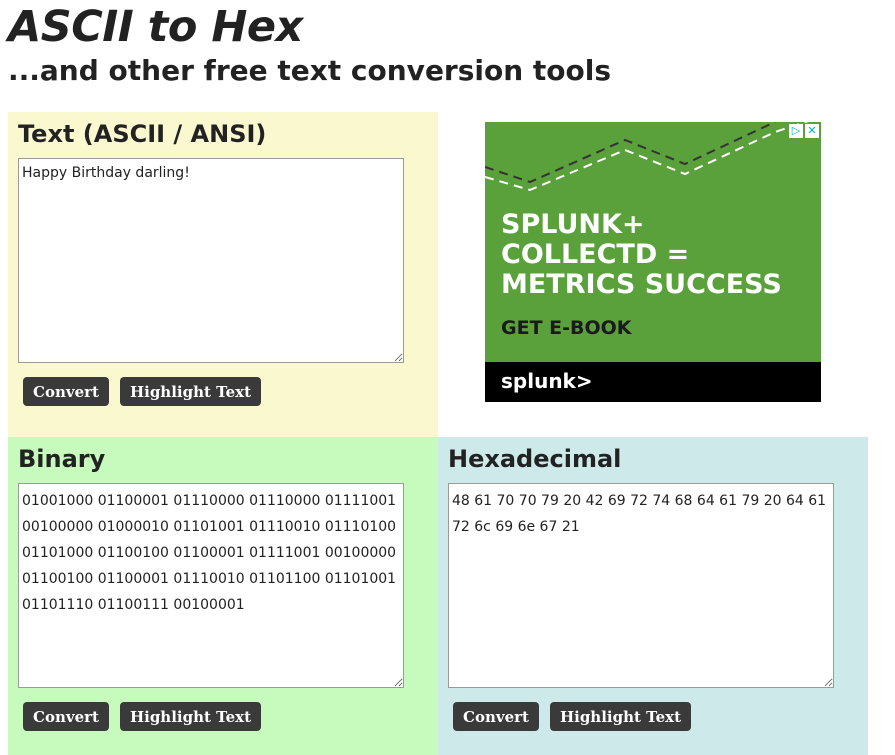 Image resolution: width=895 pixels, height=755 pixels. Describe the element at coordinates (310, 70) in the screenshot. I see `site-subtitle: ...and other free text conversion tools` at that location.